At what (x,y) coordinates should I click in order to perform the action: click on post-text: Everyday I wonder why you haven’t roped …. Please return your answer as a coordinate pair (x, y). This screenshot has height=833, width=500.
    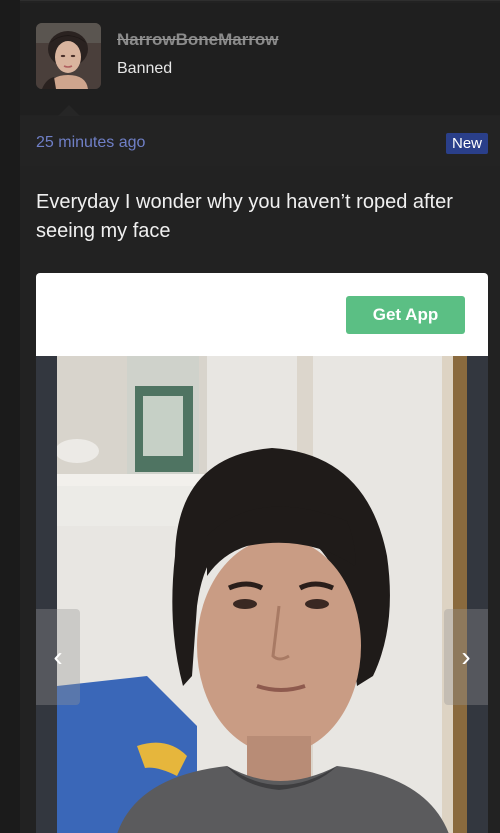
    Looking at the image, I should click on (244, 216).